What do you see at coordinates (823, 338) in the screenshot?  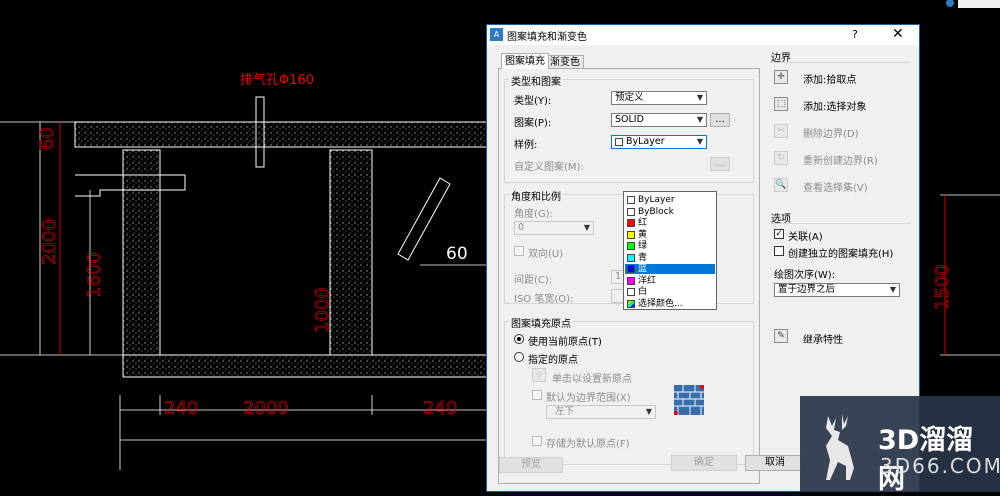 I see `inherit-properties-button: 继承特性` at bounding box center [823, 338].